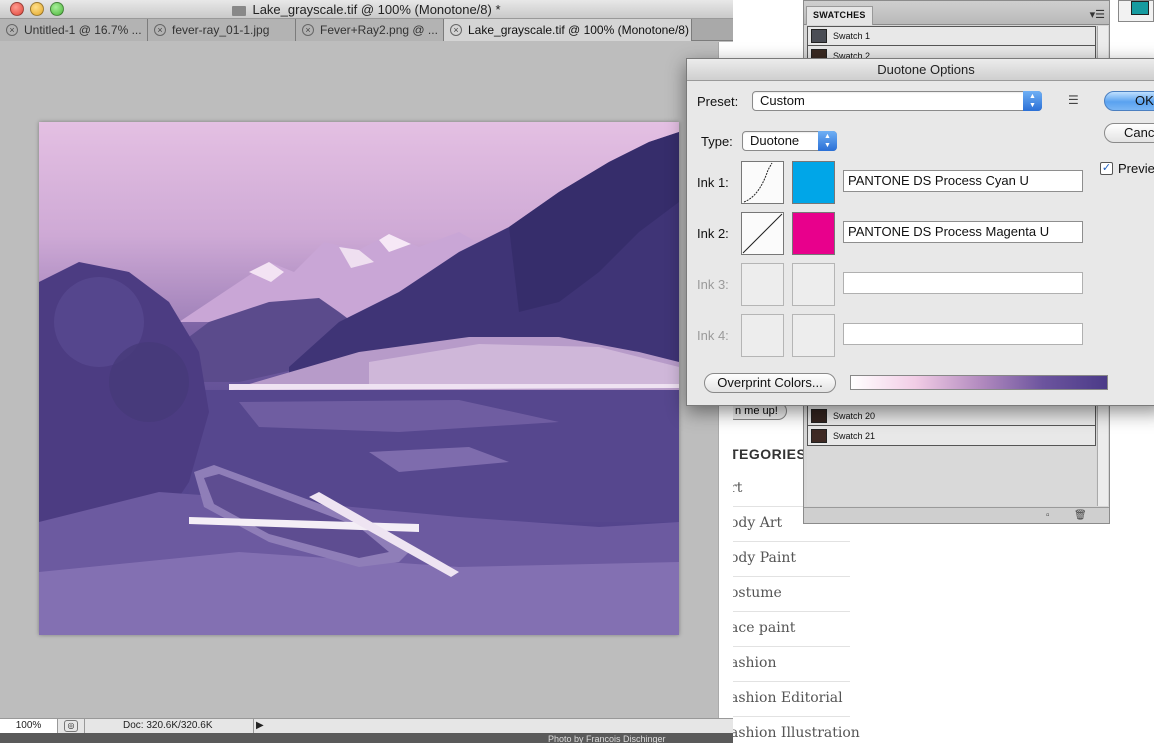  What do you see at coordinates (963, 232) in the screenshot?
I see `ink2-name-field: PANTONE DS Process Magenta U` at bounding box center [963, 232].